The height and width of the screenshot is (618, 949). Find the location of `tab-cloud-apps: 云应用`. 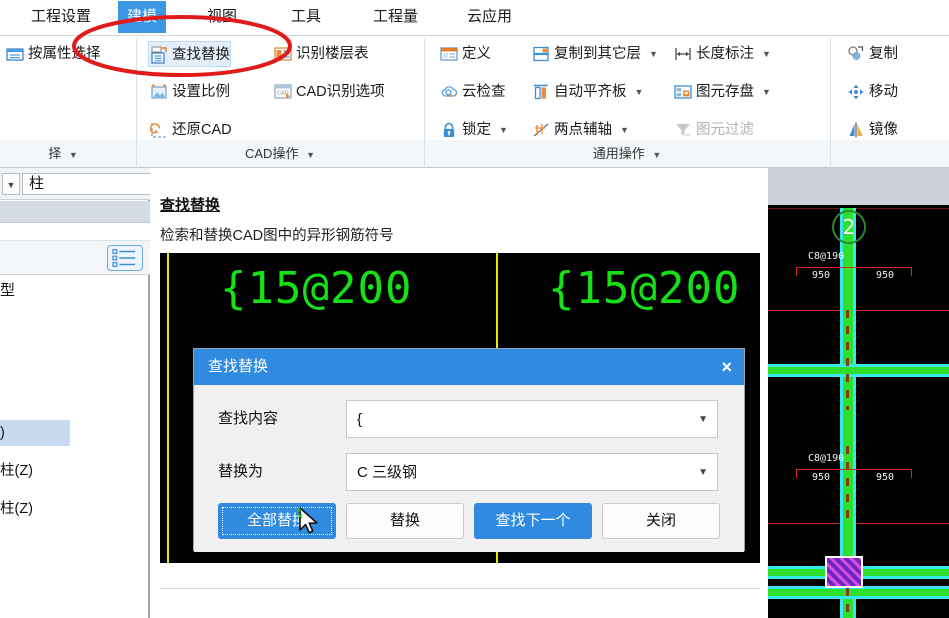

tab-cloud-apps: 云应用 is located at coordinates (489, 17).